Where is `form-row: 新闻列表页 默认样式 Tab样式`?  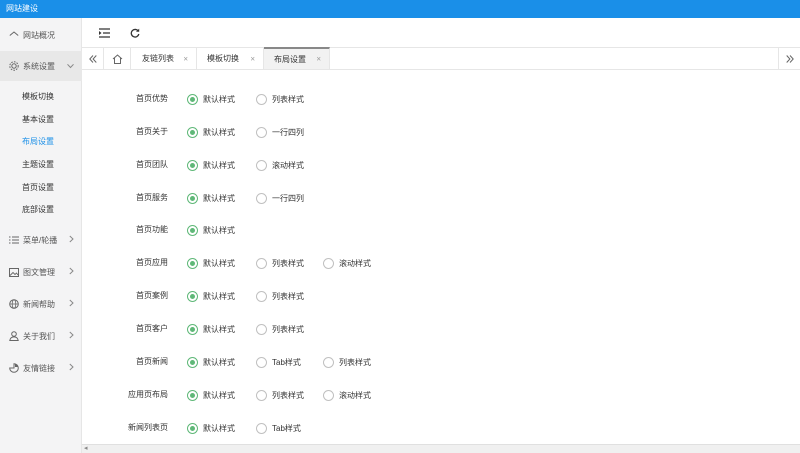 form-row: 新闻列表页 默认样式 Tab样式 is located at coordinates (441, 428).